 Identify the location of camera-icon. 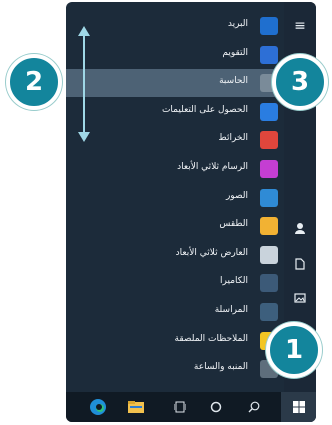
(269, 283).